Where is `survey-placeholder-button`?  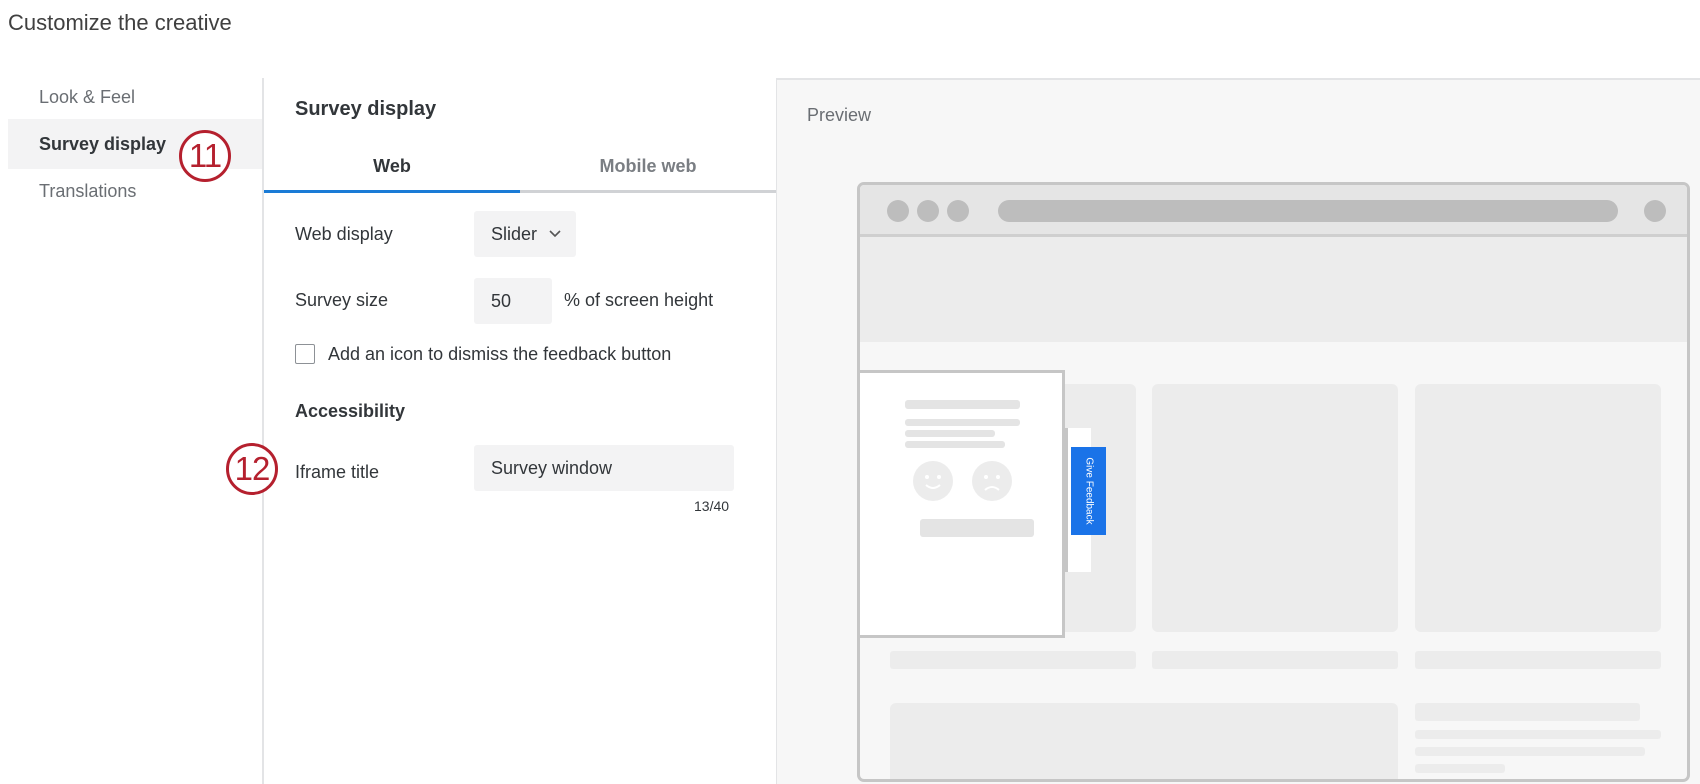 survey-placeholder-button is located at coordinates (977, 528).